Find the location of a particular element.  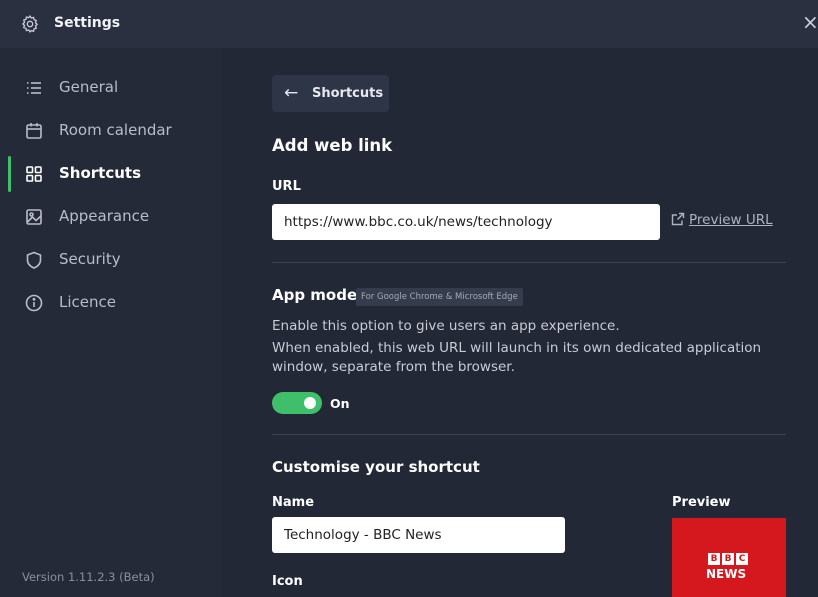

icon-label: Icon is located at coordinates (287, 581).